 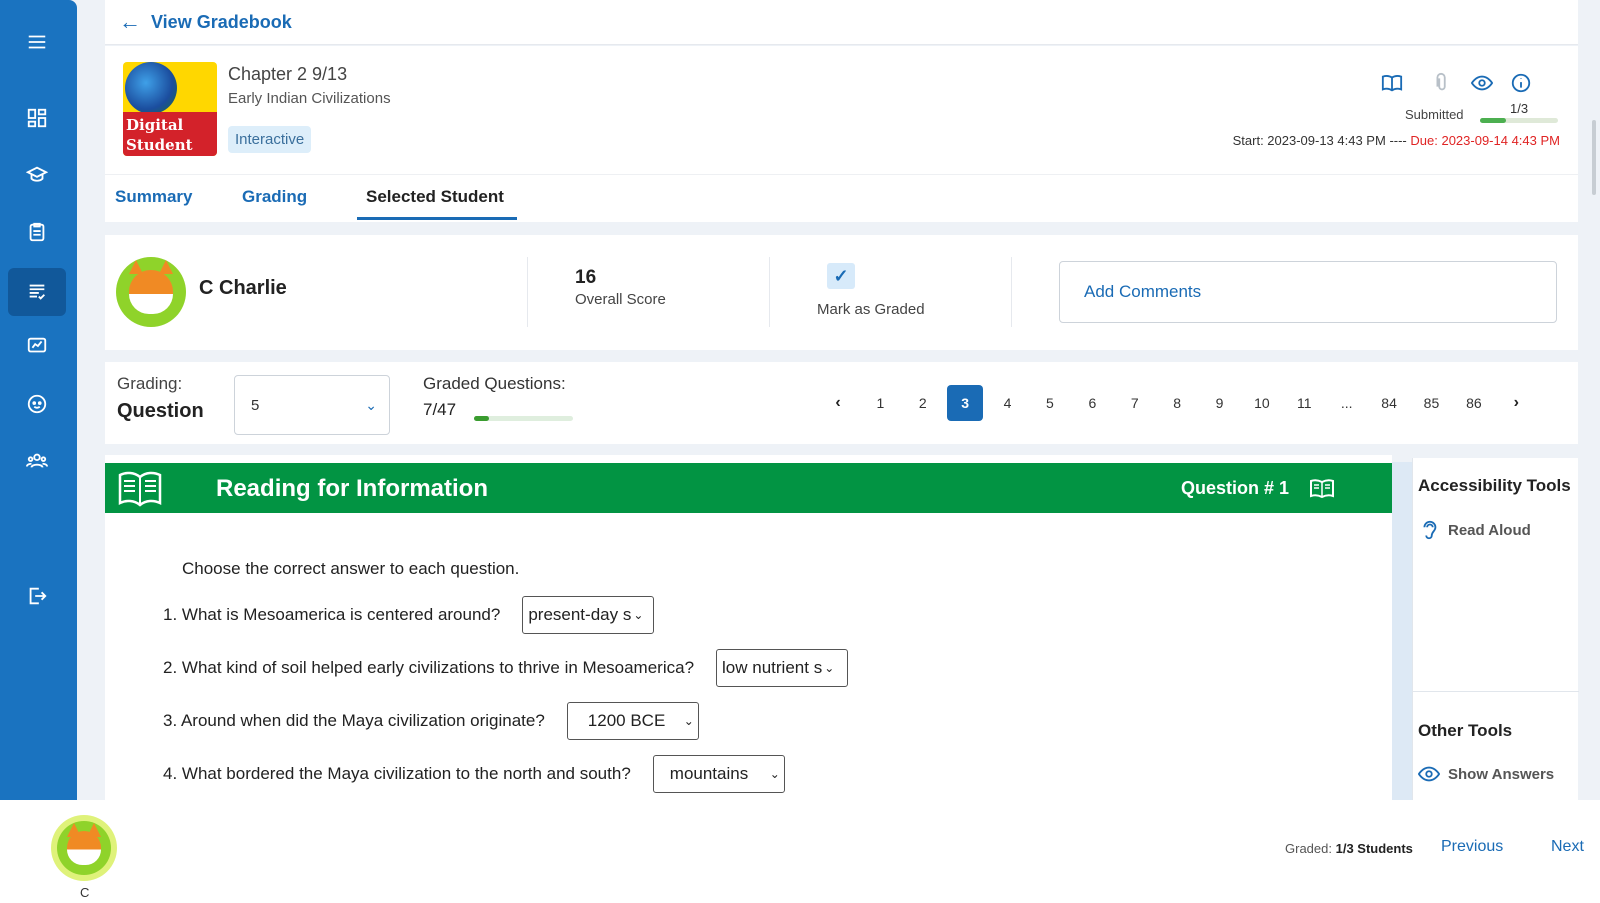 What do you see at coordinates (1474, 403) in the screenshot?
I see `page-button: 86` at bounding box center [1474, 403].